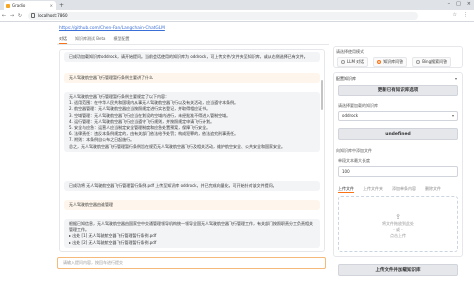  I want to click on tab-upload-folder: 上传文件夹, so click(373, 189).